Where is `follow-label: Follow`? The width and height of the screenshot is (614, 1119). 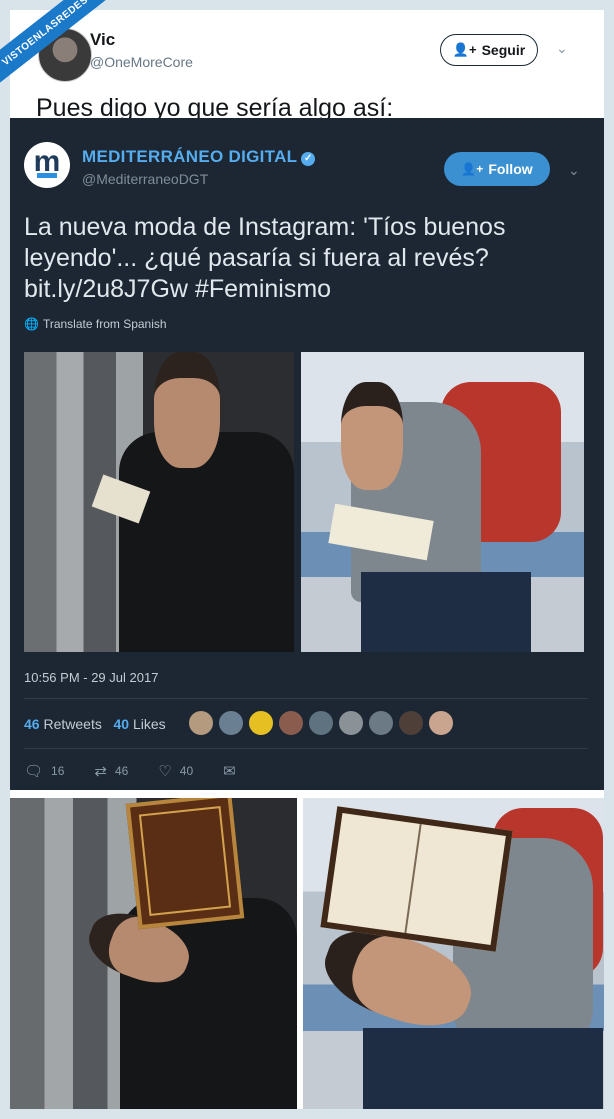 follow-label: Follow is located at coordinates (510, 169).